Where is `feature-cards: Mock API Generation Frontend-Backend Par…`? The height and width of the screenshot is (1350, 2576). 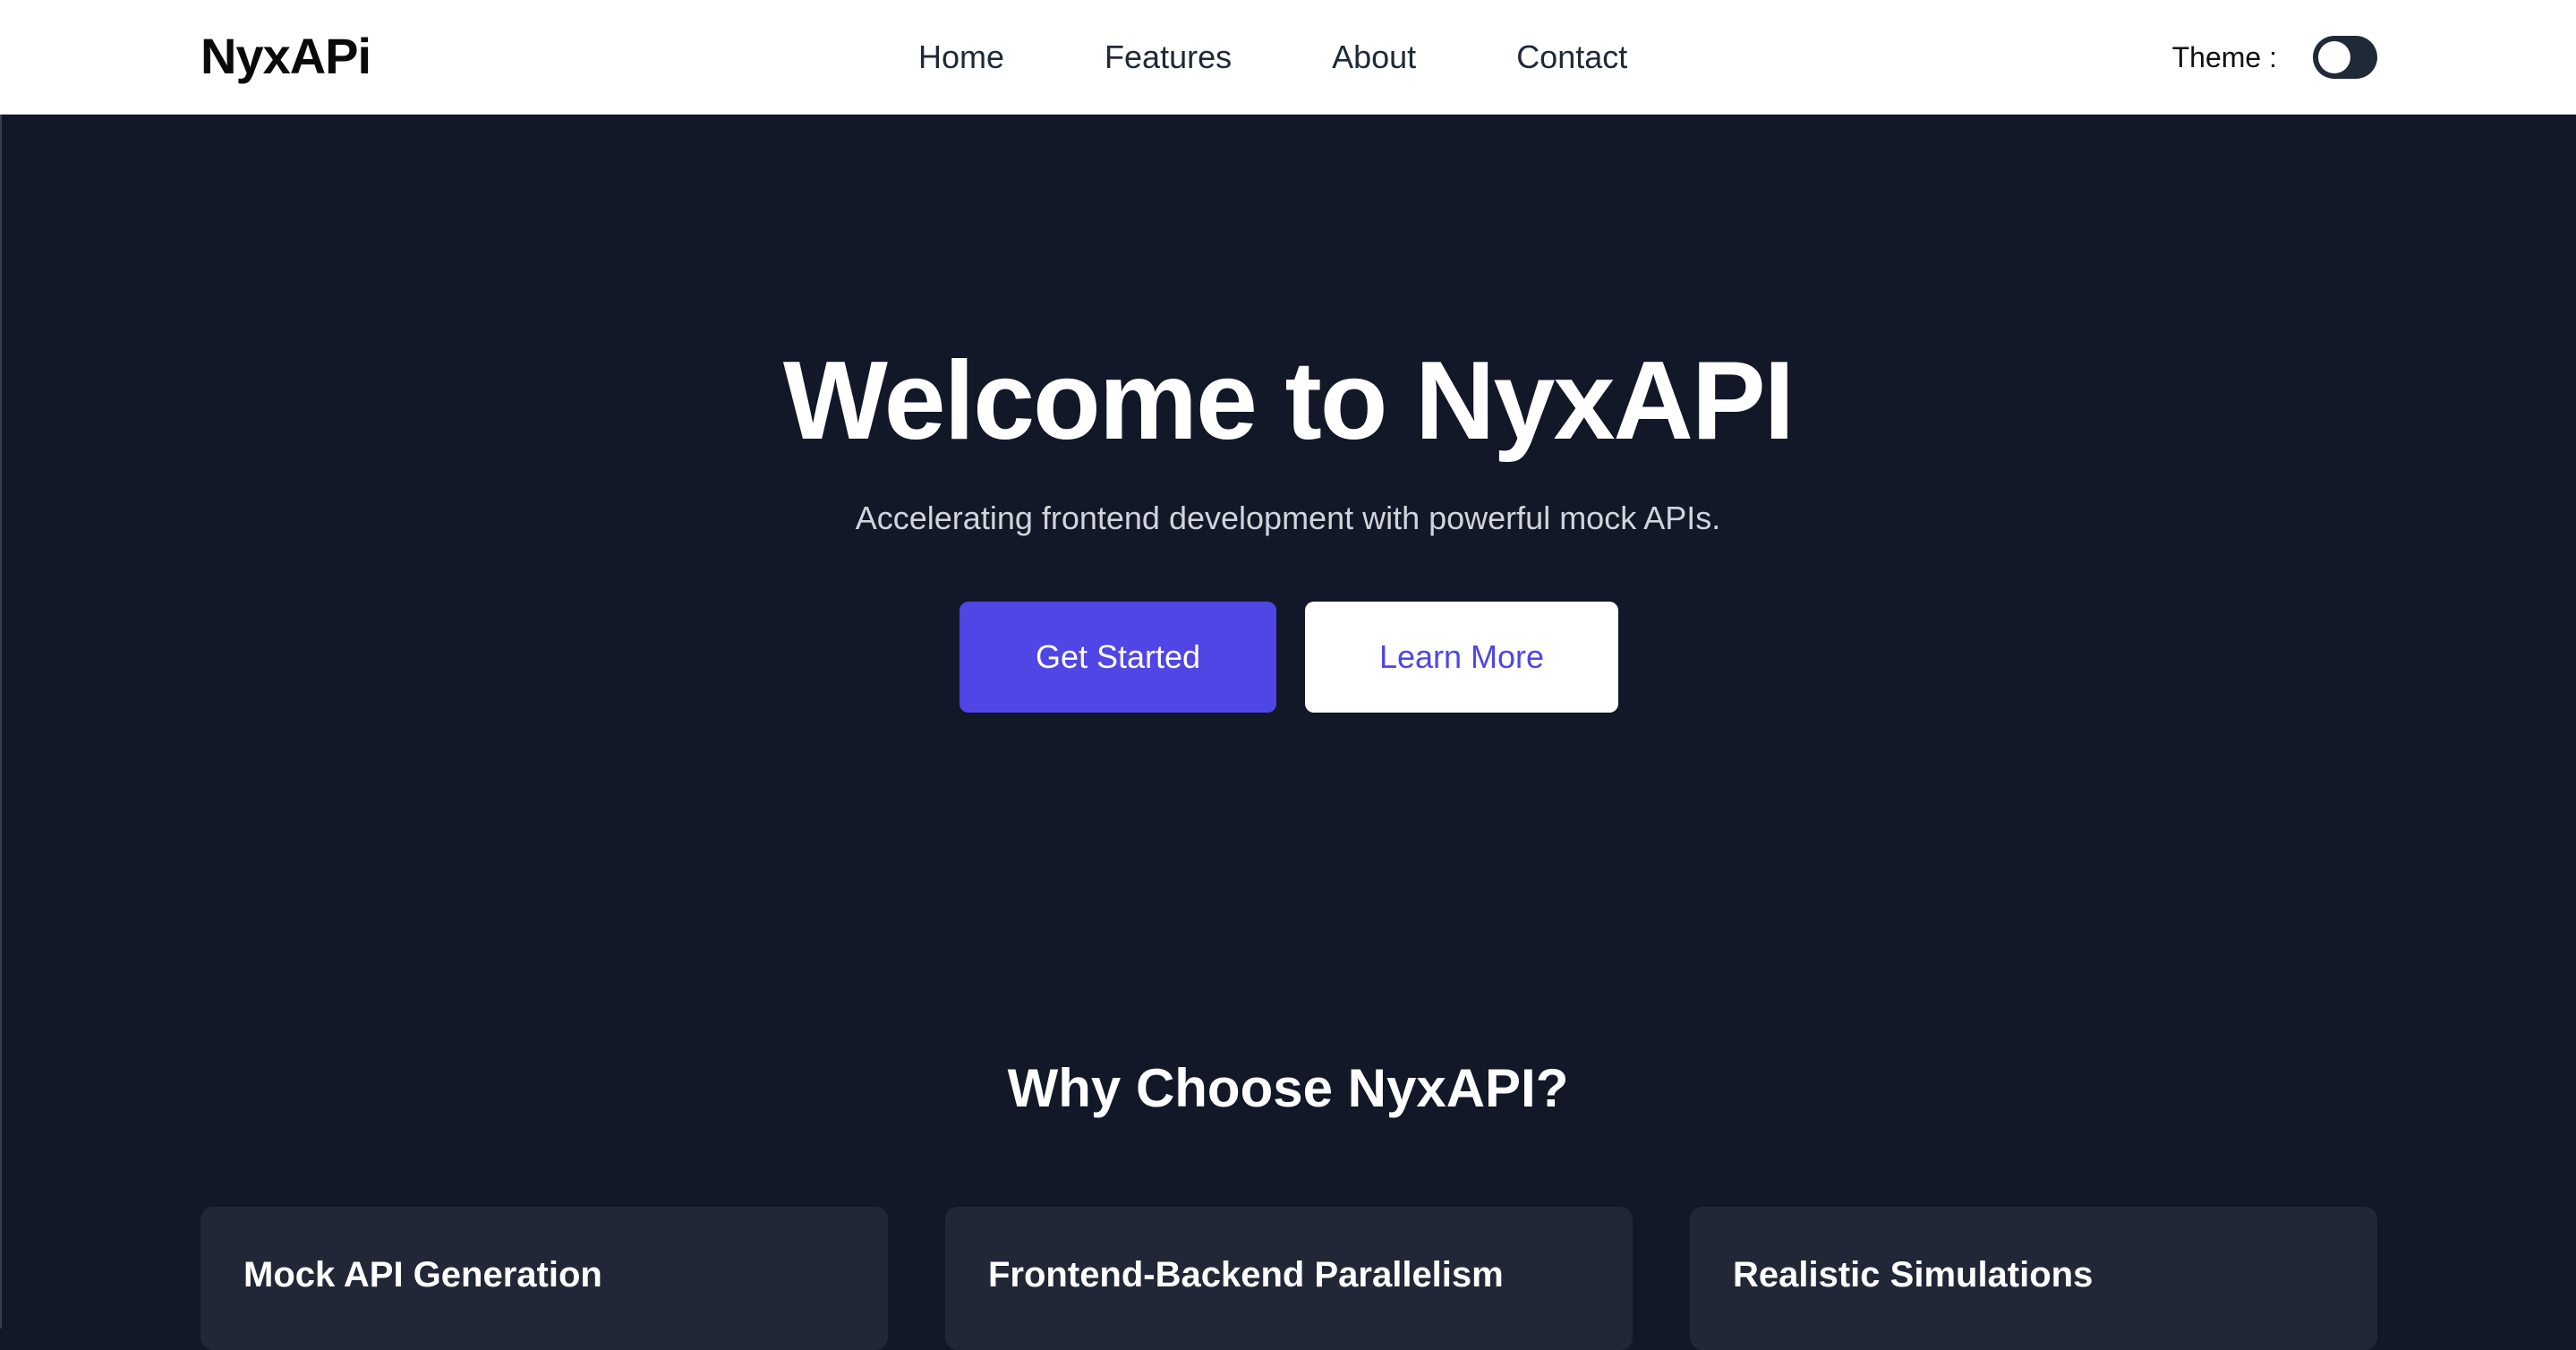
feature-cards: Mock API Generation Frontend-Backend Par… is located at coordinates (1288, 1279).